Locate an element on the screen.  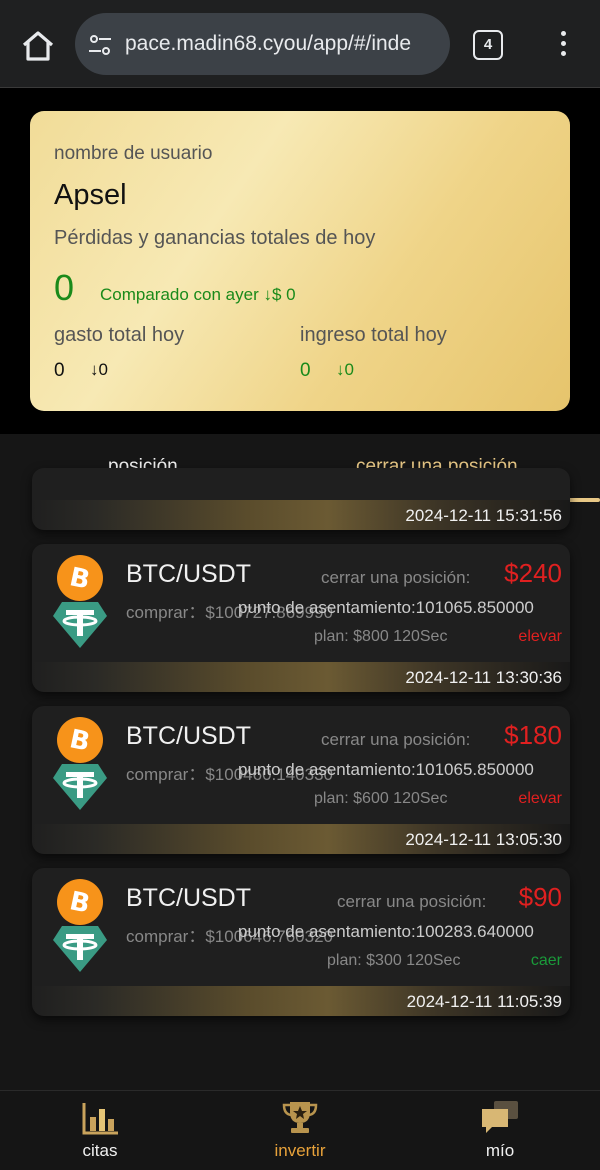
close-amount: $90 is located at coordinates (540, 897).